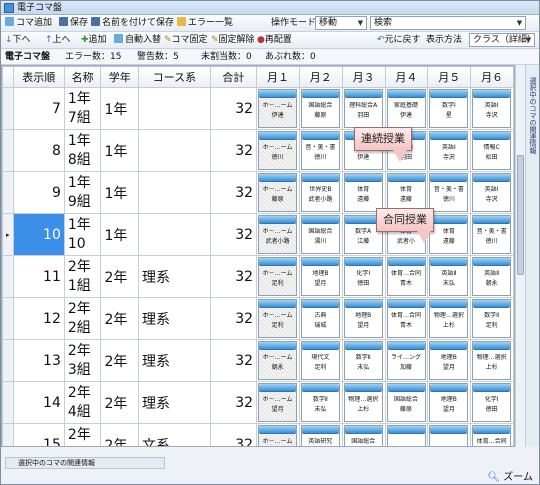 Image resolution: width=540 pixels, height=485 pixels. Describe the element at coordinates (278, 150) in the screenshot. I see `koma-slot: ホ－…ーム 徳川` at that location.